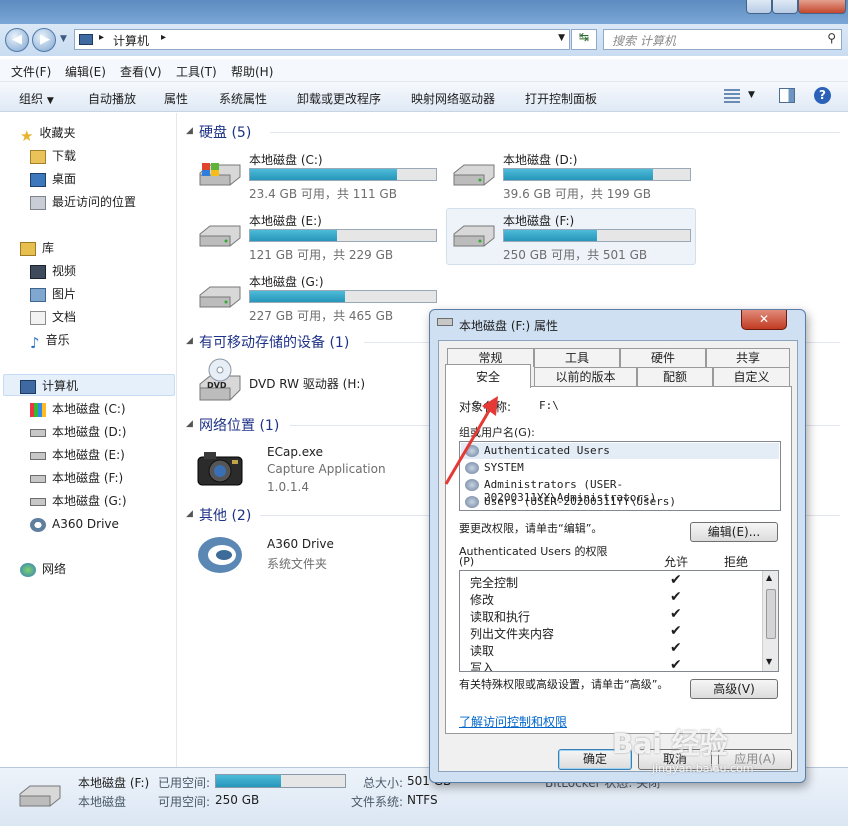 The height and width of the screenshot is (826, 848). What do you see at coordinates (280, 781) in the screenshot?
I see `status-usage-bar` at bounding box center [280, 781].